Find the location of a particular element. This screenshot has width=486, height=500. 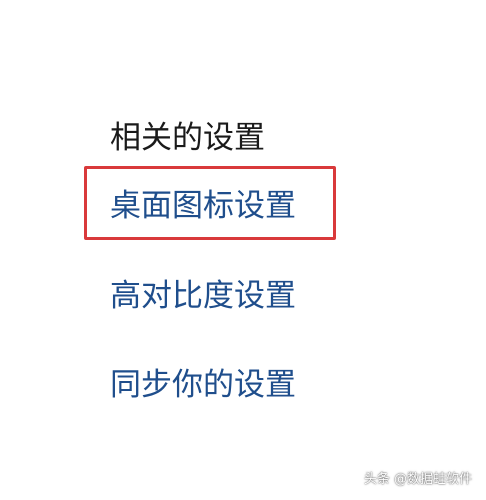

high-contrast-settings-link: 高对比度设置 is located at coordinates (203, 296).